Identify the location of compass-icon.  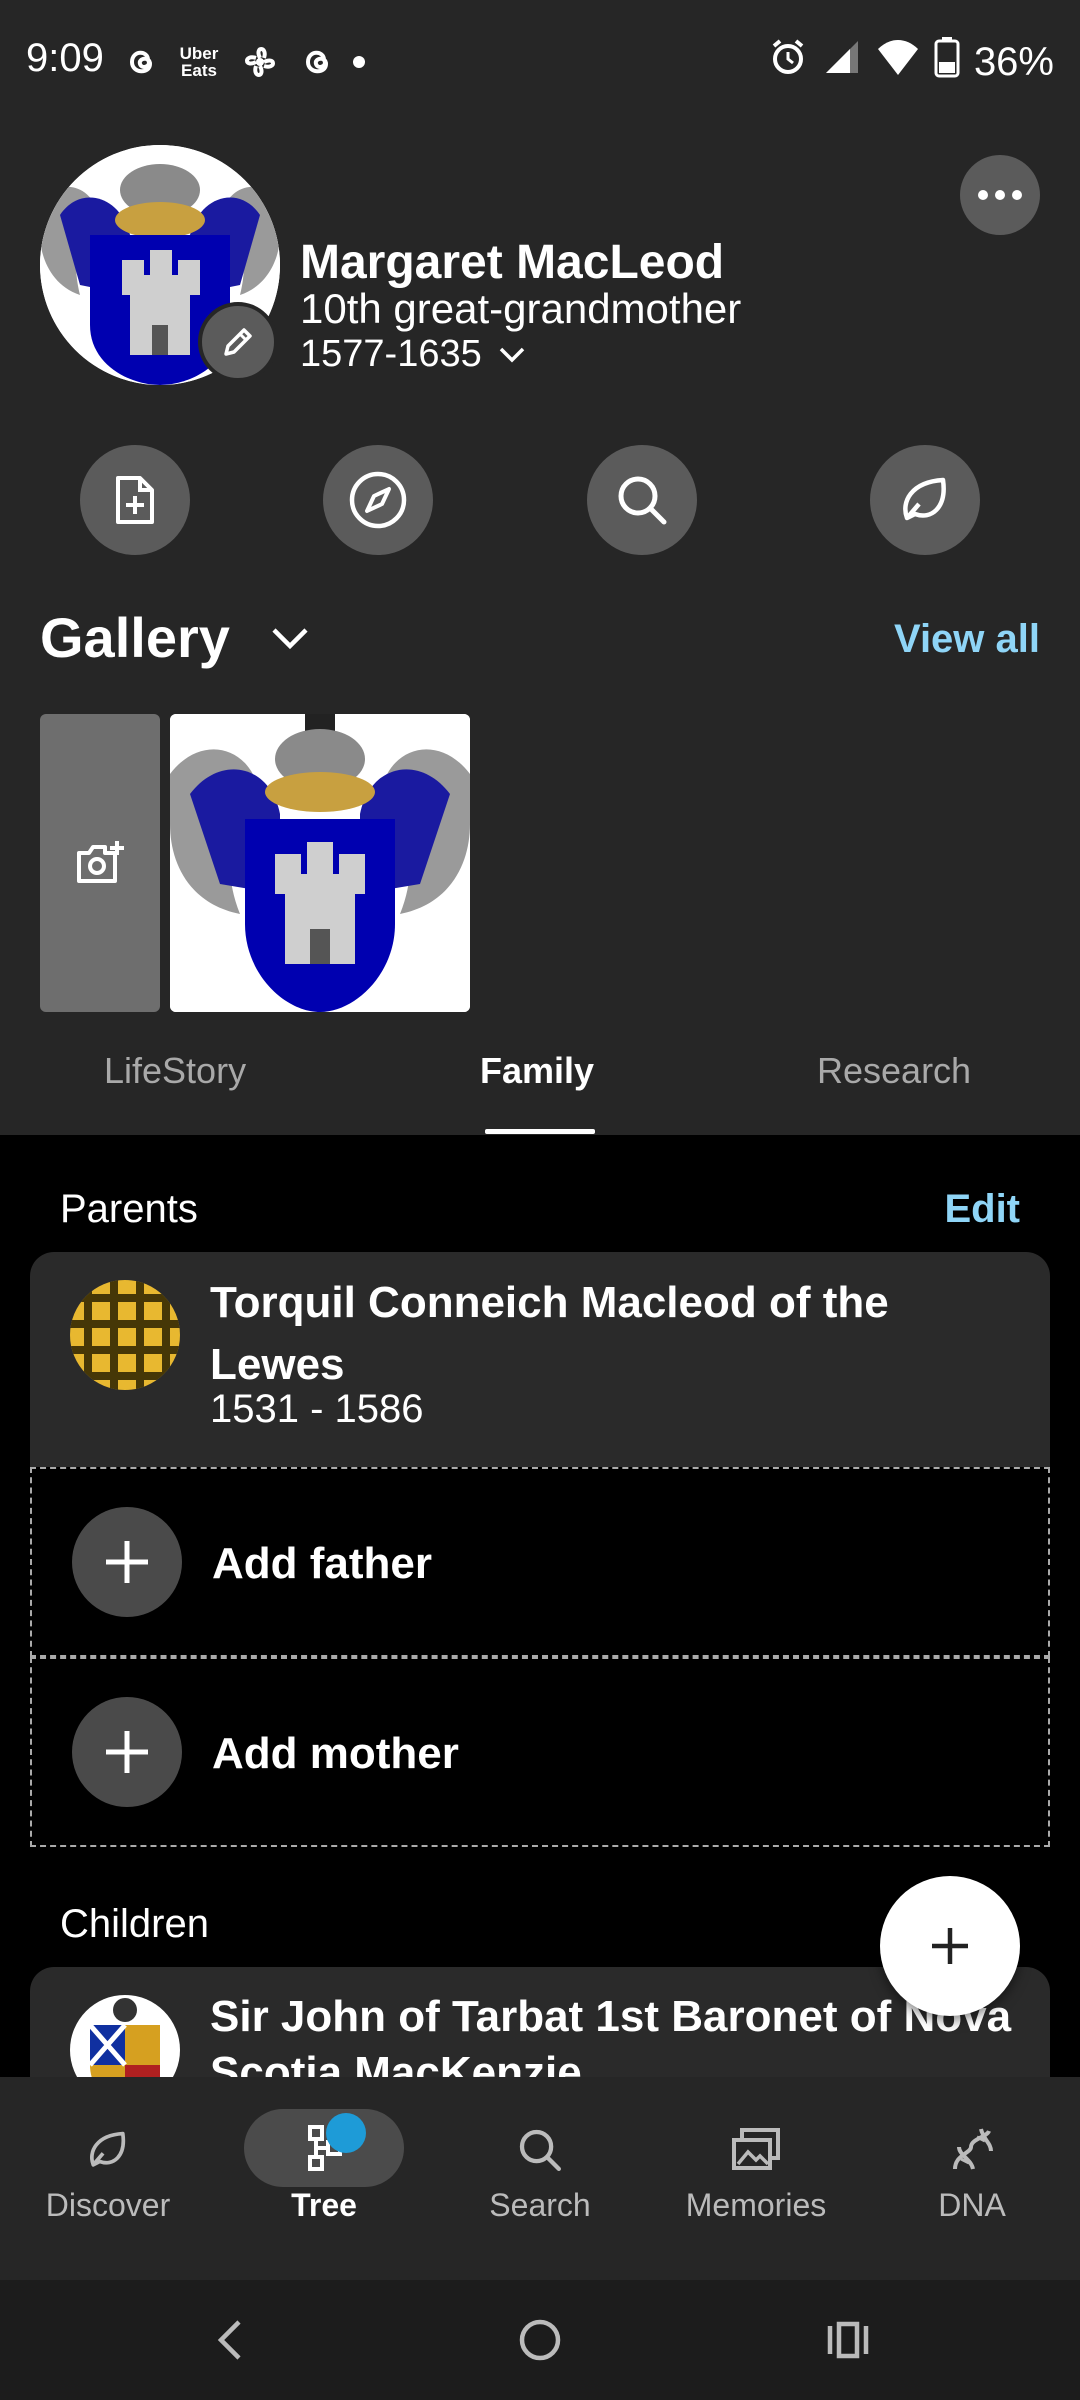
(378, 500).